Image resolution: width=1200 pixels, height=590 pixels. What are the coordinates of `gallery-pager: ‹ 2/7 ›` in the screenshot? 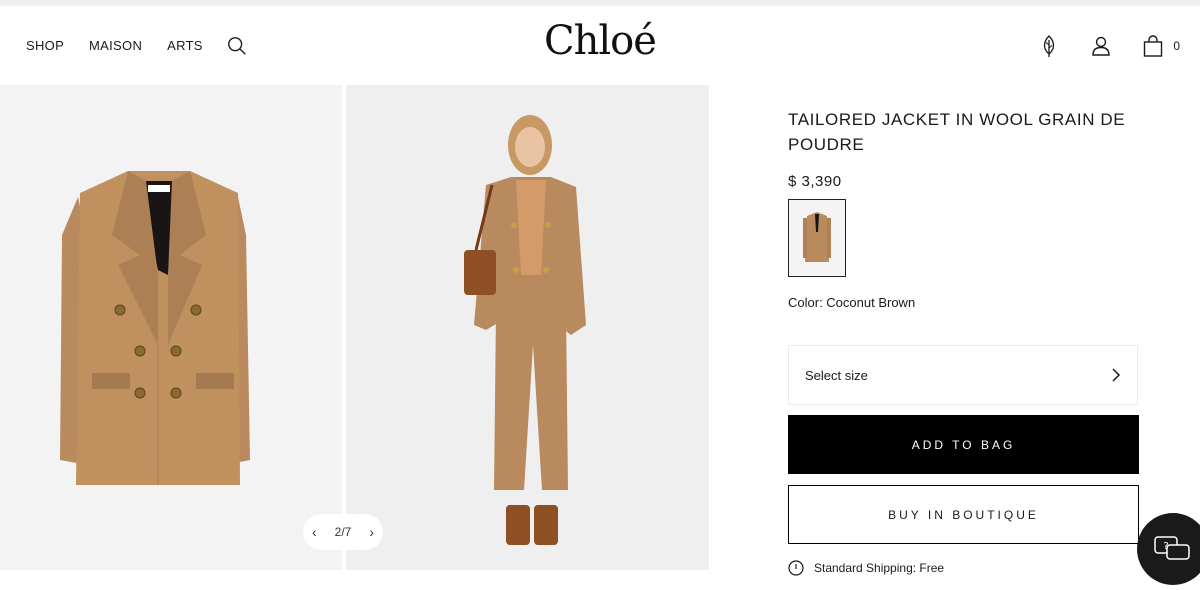 It's located at (343, 532).